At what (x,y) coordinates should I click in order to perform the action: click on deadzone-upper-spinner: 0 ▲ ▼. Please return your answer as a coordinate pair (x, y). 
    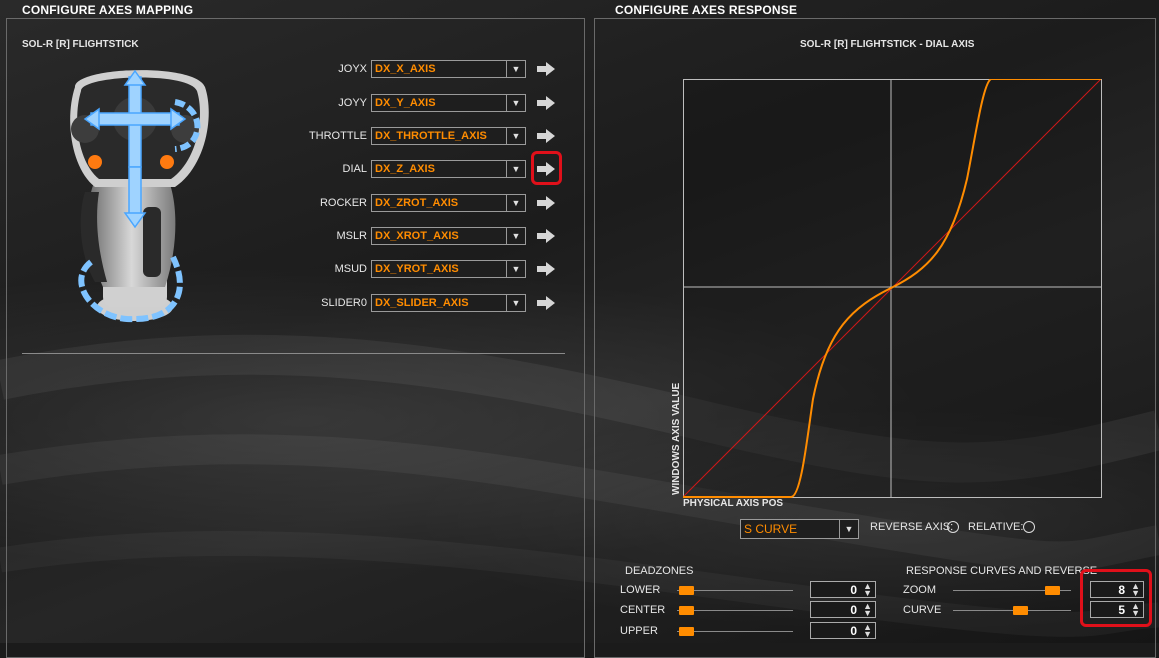
    Looking at the image, I should click on (843, 630).